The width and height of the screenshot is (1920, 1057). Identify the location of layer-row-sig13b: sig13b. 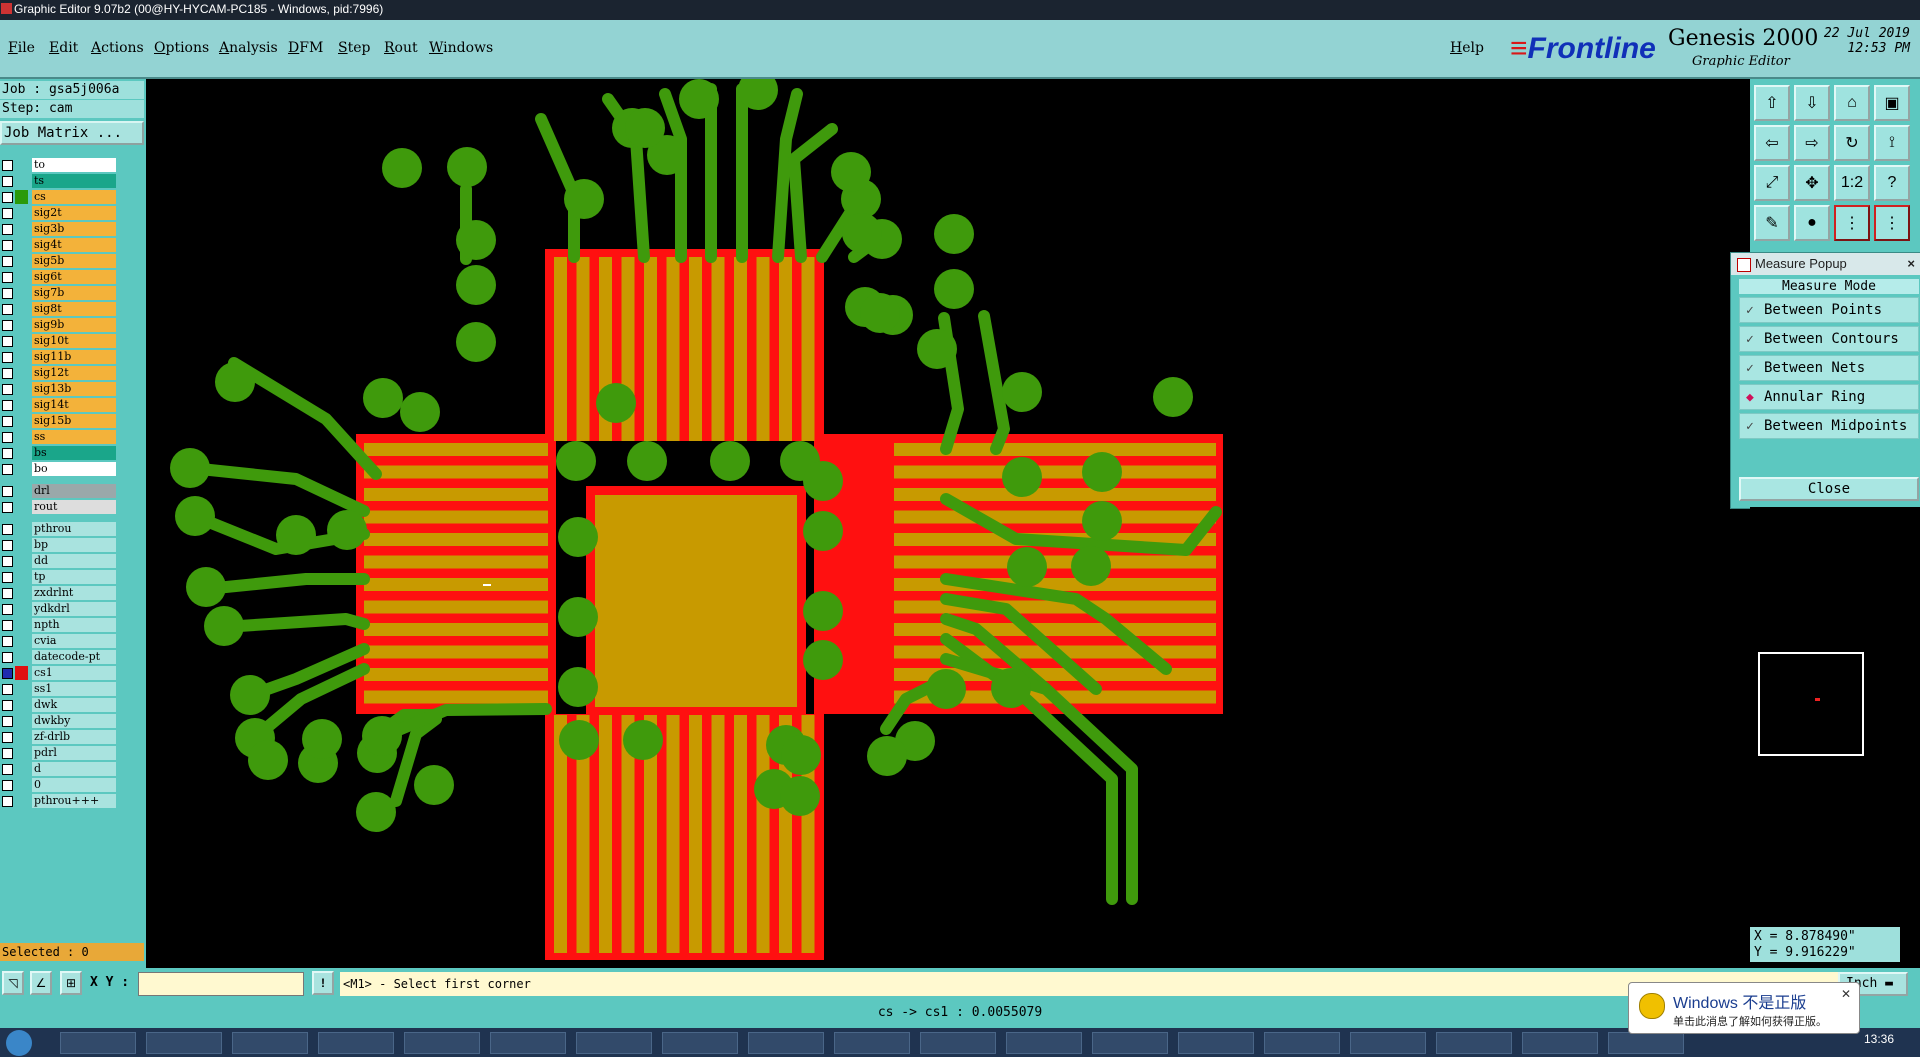
(59, 389).